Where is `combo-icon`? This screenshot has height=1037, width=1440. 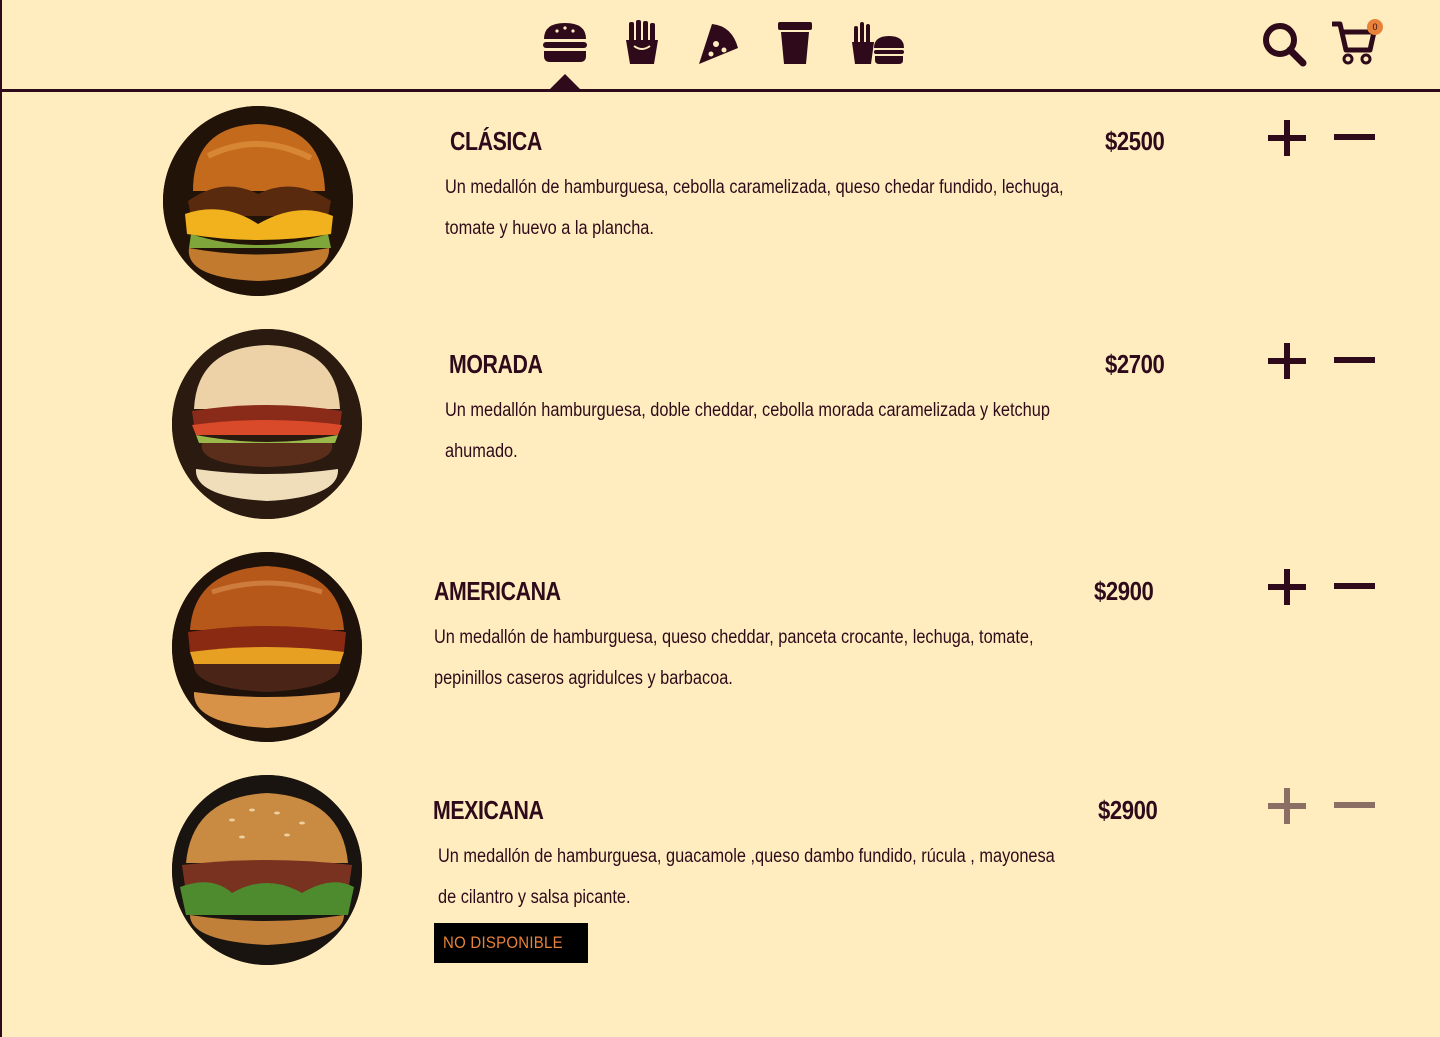
combo-icon is located at coordinates (878, 43).